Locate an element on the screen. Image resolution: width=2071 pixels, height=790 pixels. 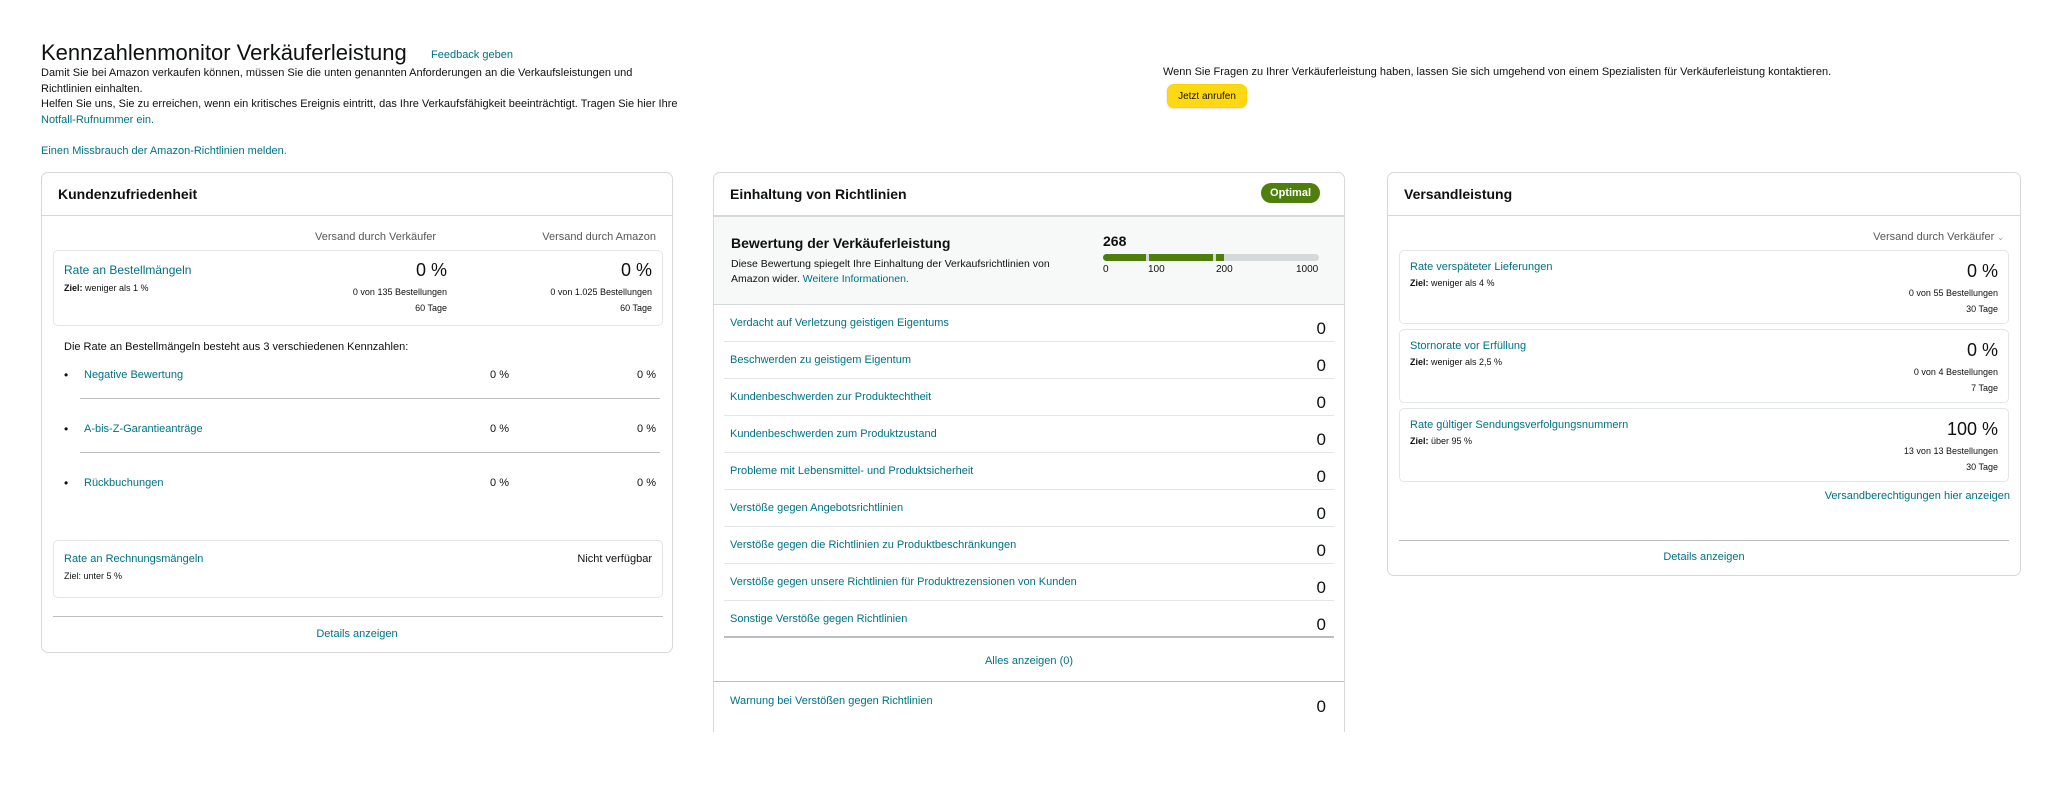
seller-odr-value: 0 % is located at coordinates (431, 270).